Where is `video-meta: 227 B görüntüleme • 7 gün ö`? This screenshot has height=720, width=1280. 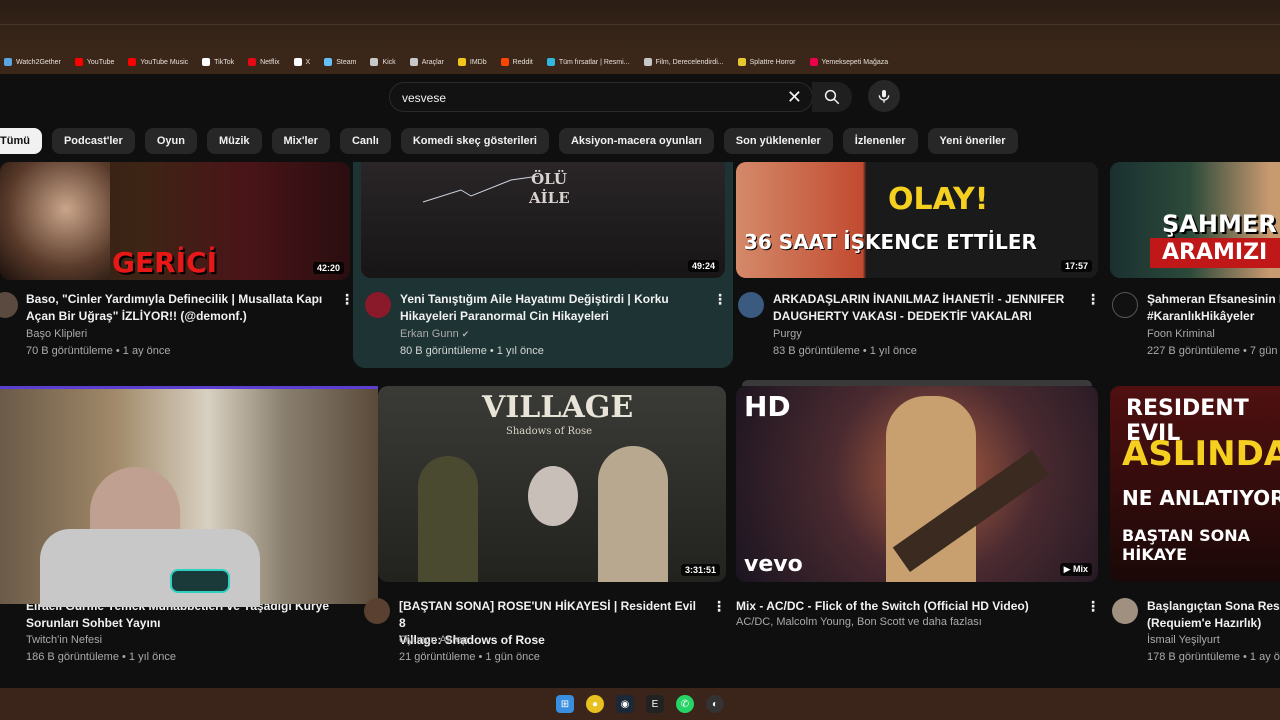 video-meta: 227 B görüntüleme • 7 gün ö is located at coordinates (1213, 351).